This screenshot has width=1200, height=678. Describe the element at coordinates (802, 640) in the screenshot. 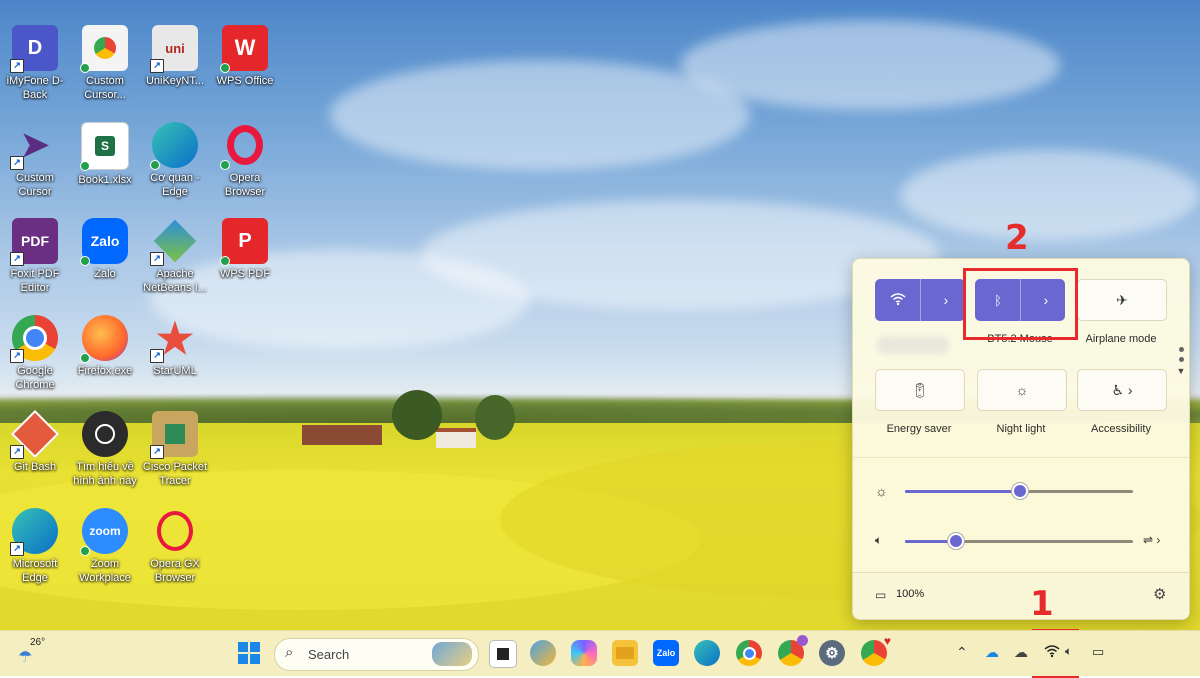

I see `profile-badge-icon` at that location.